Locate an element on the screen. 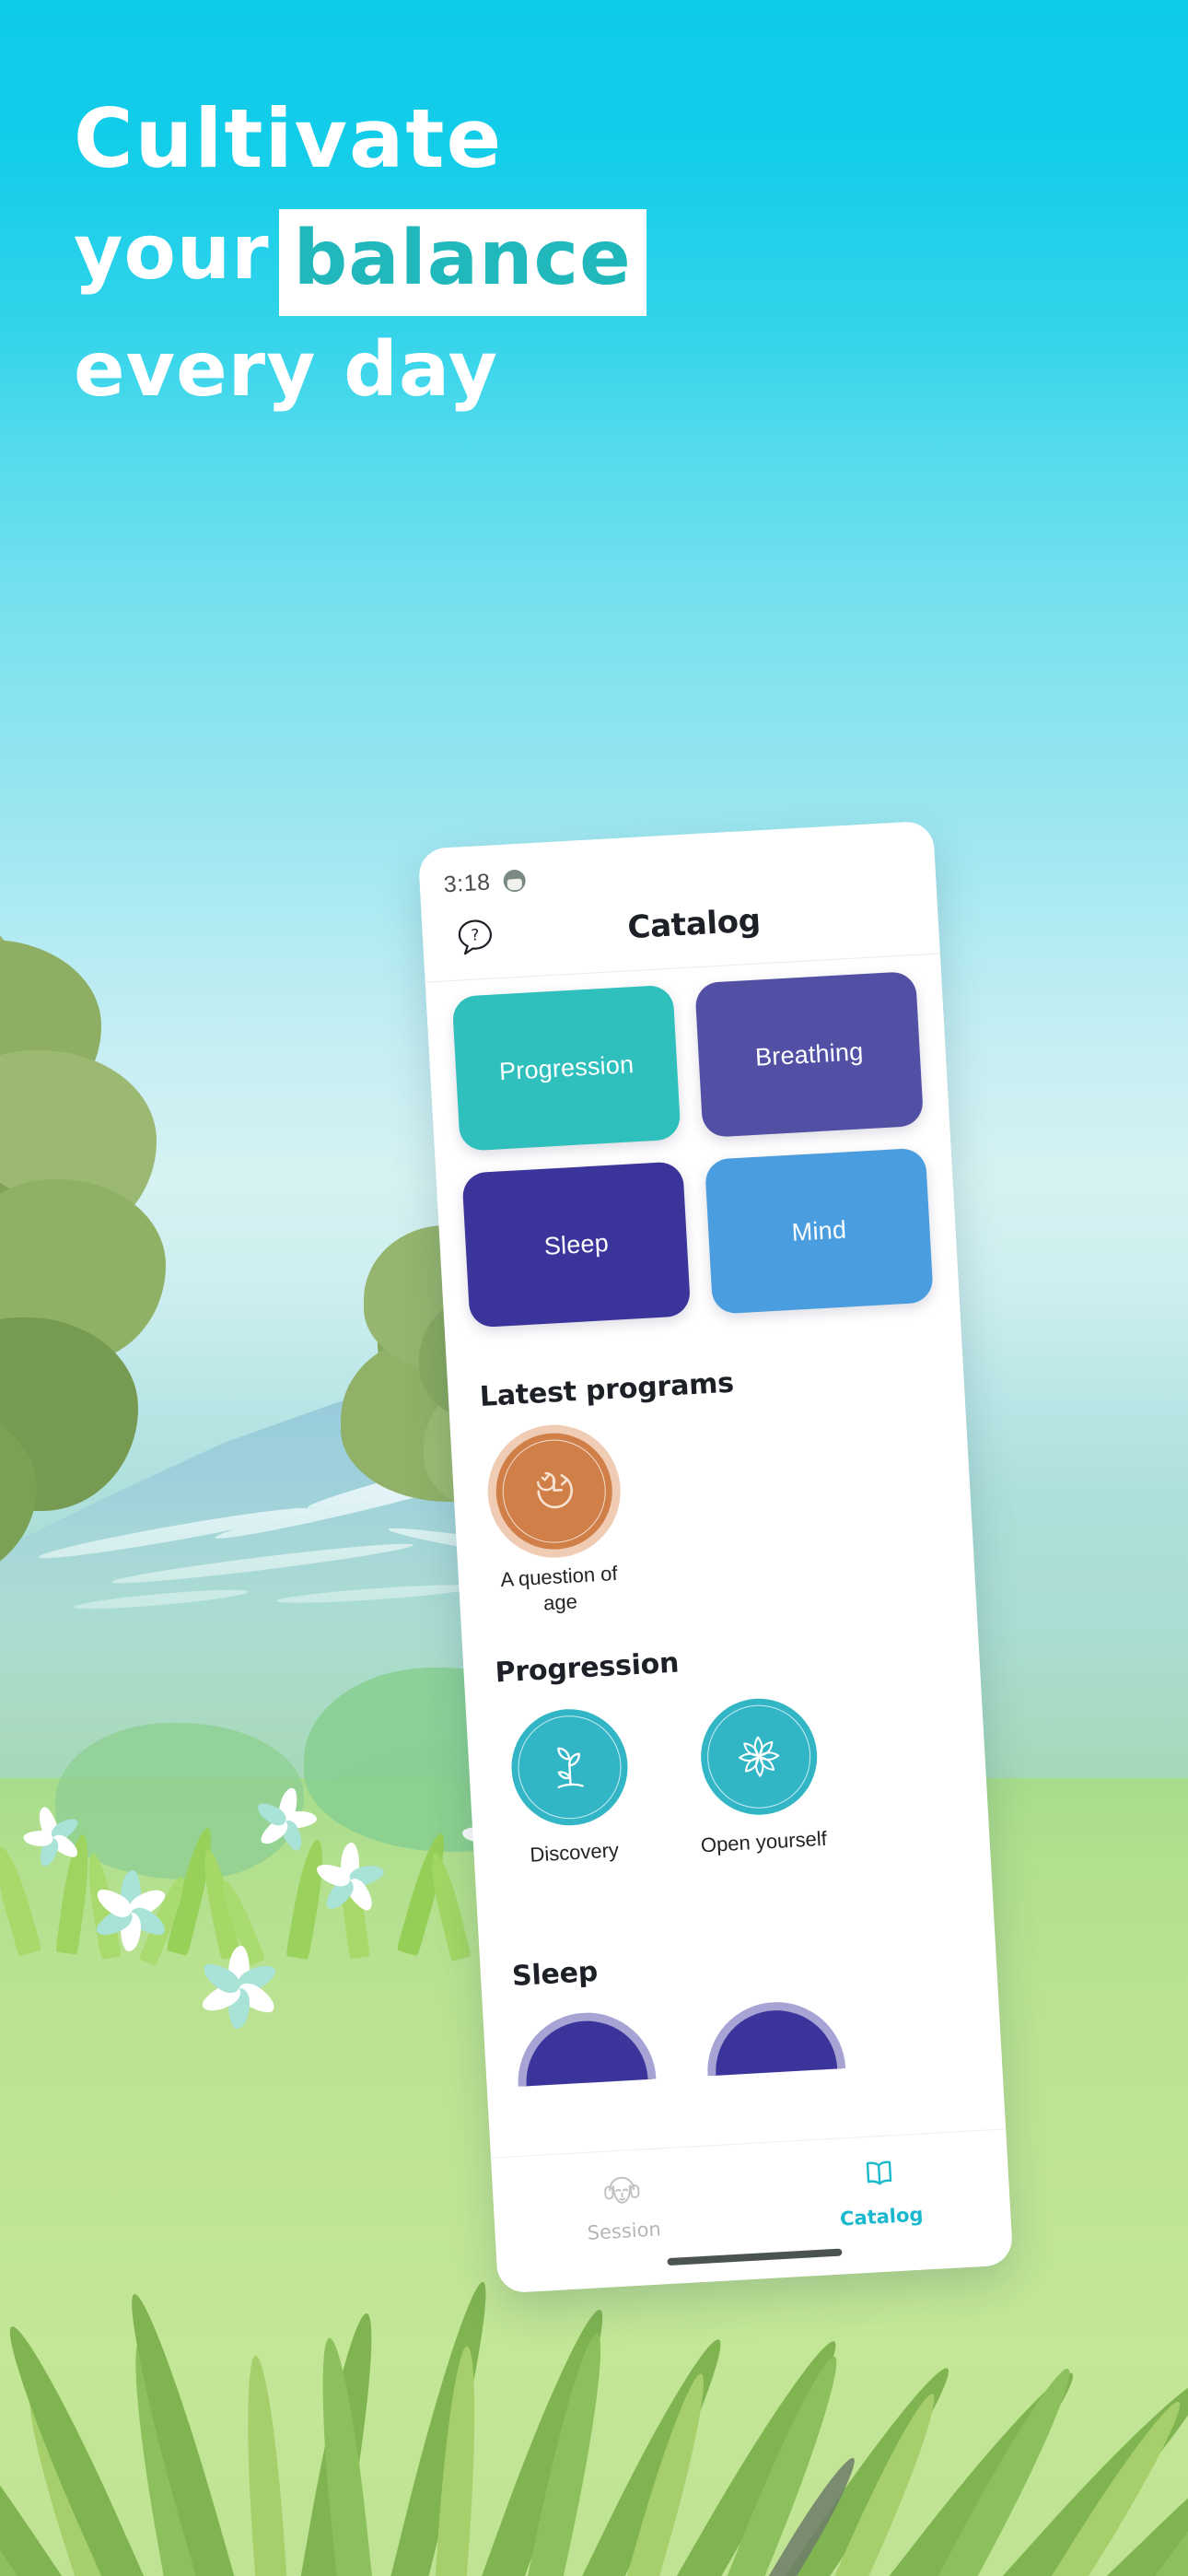 This screenshot has height=2576, width=1188. category-tile-sleep: Sleep is located at coordinates (576, 1245).